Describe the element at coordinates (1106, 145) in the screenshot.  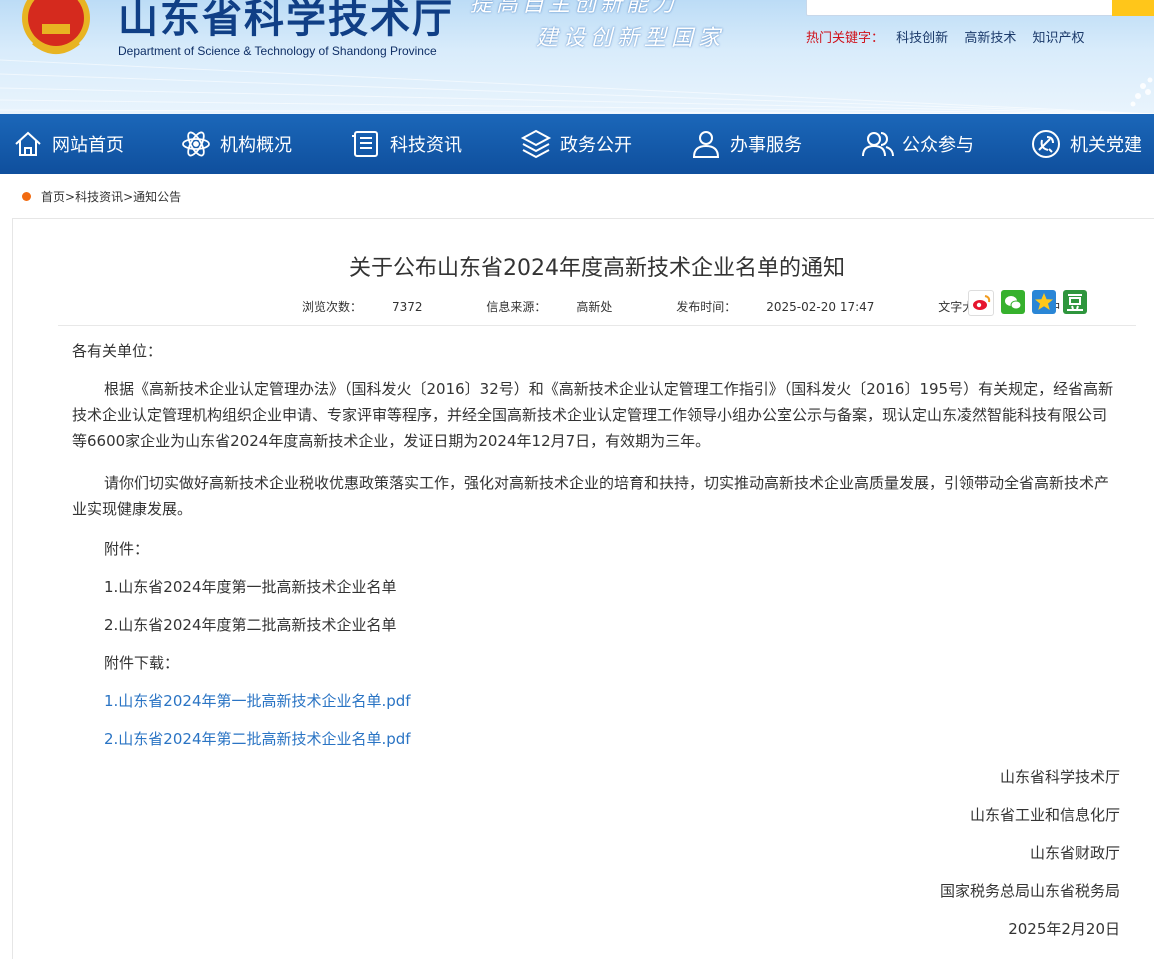
I see `nav-item-label: 机关党建` at that location.